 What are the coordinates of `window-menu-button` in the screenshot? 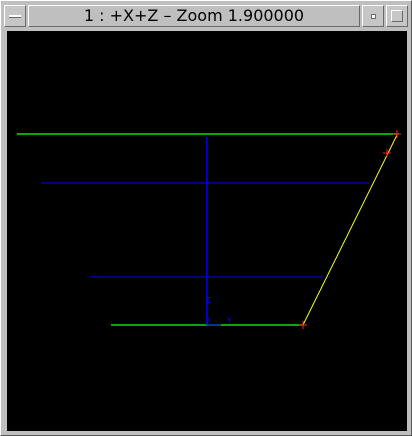 It's located at (15, 16).